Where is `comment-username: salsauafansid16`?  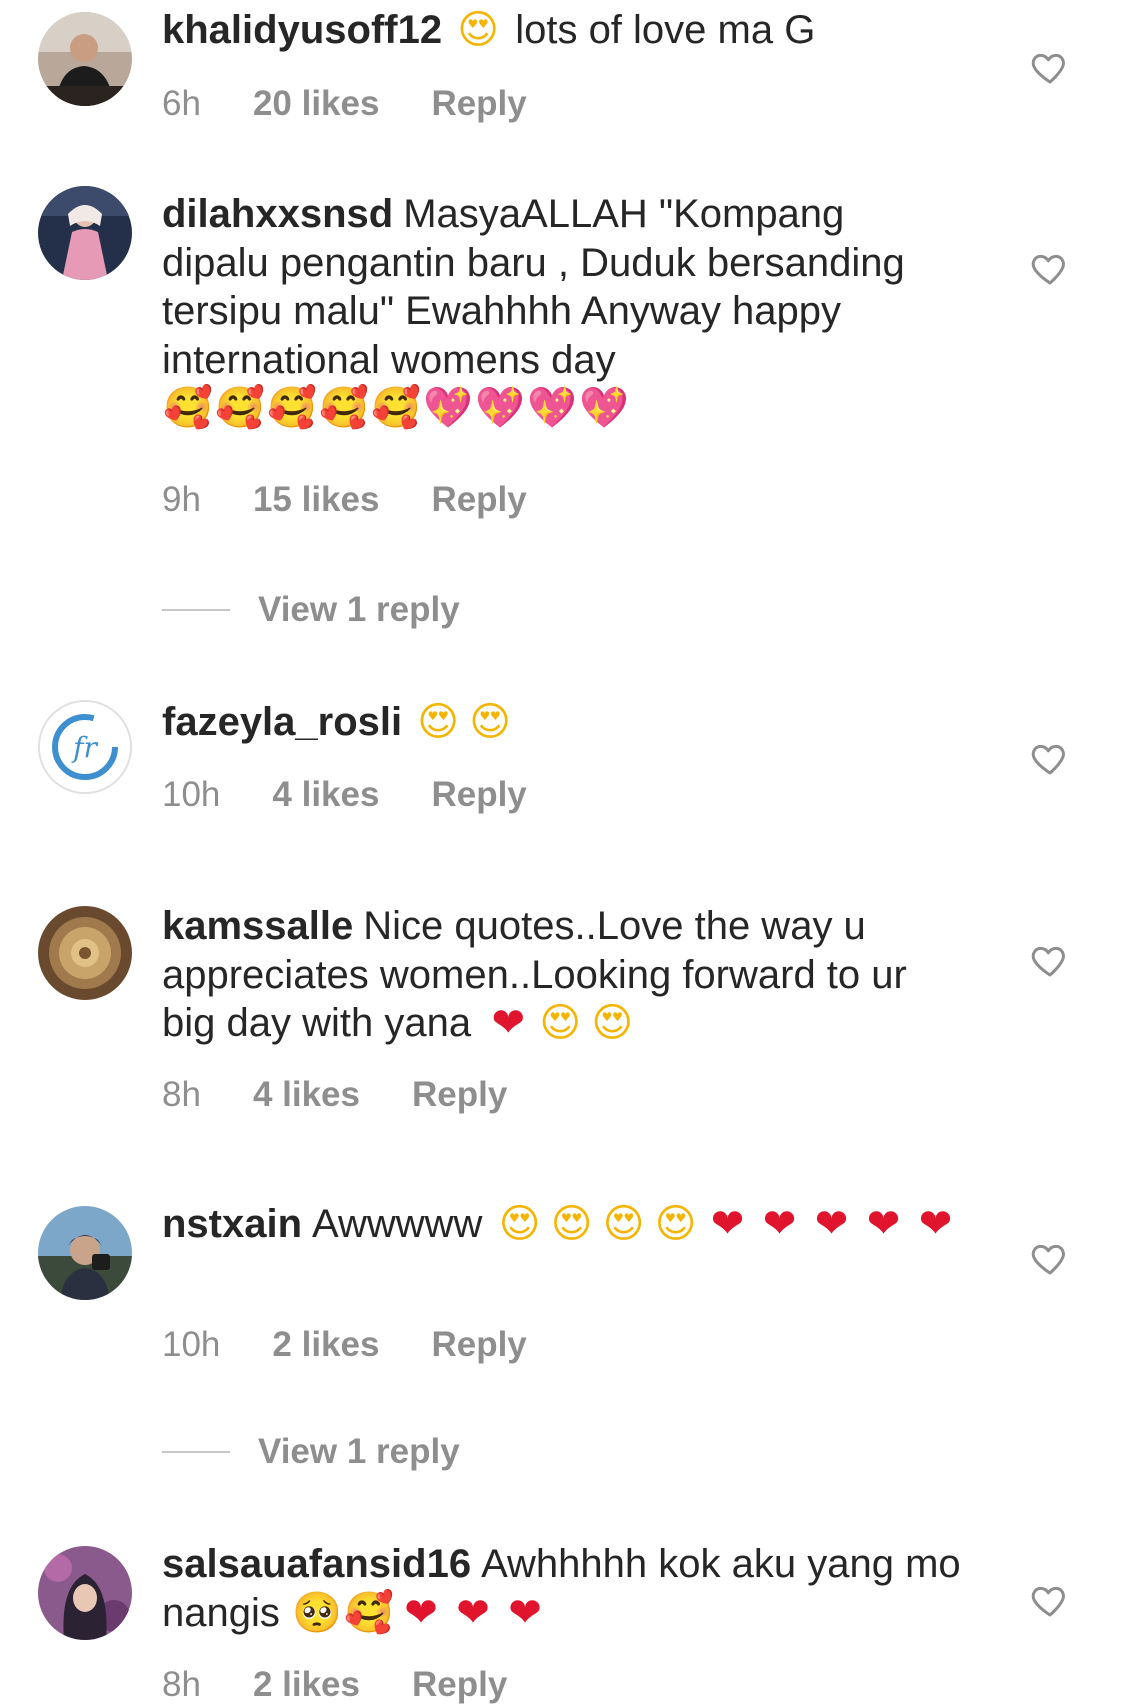 comment-username: salsauafansid16 is located at coordinates (316, 1564).